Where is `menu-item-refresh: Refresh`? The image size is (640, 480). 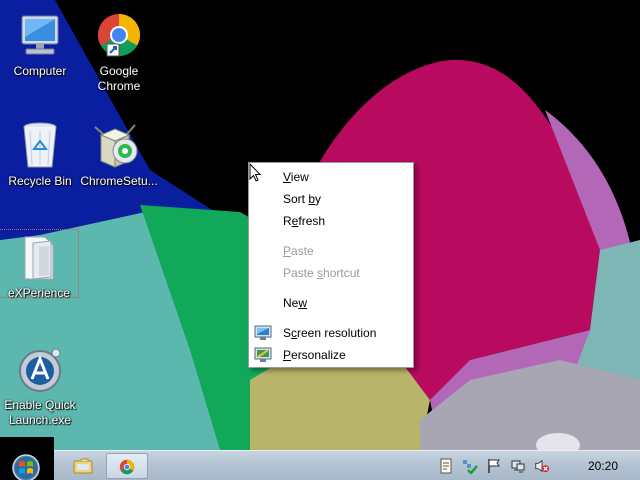 menu-item-refresh: Refresh is located at coordinates (331, 221).